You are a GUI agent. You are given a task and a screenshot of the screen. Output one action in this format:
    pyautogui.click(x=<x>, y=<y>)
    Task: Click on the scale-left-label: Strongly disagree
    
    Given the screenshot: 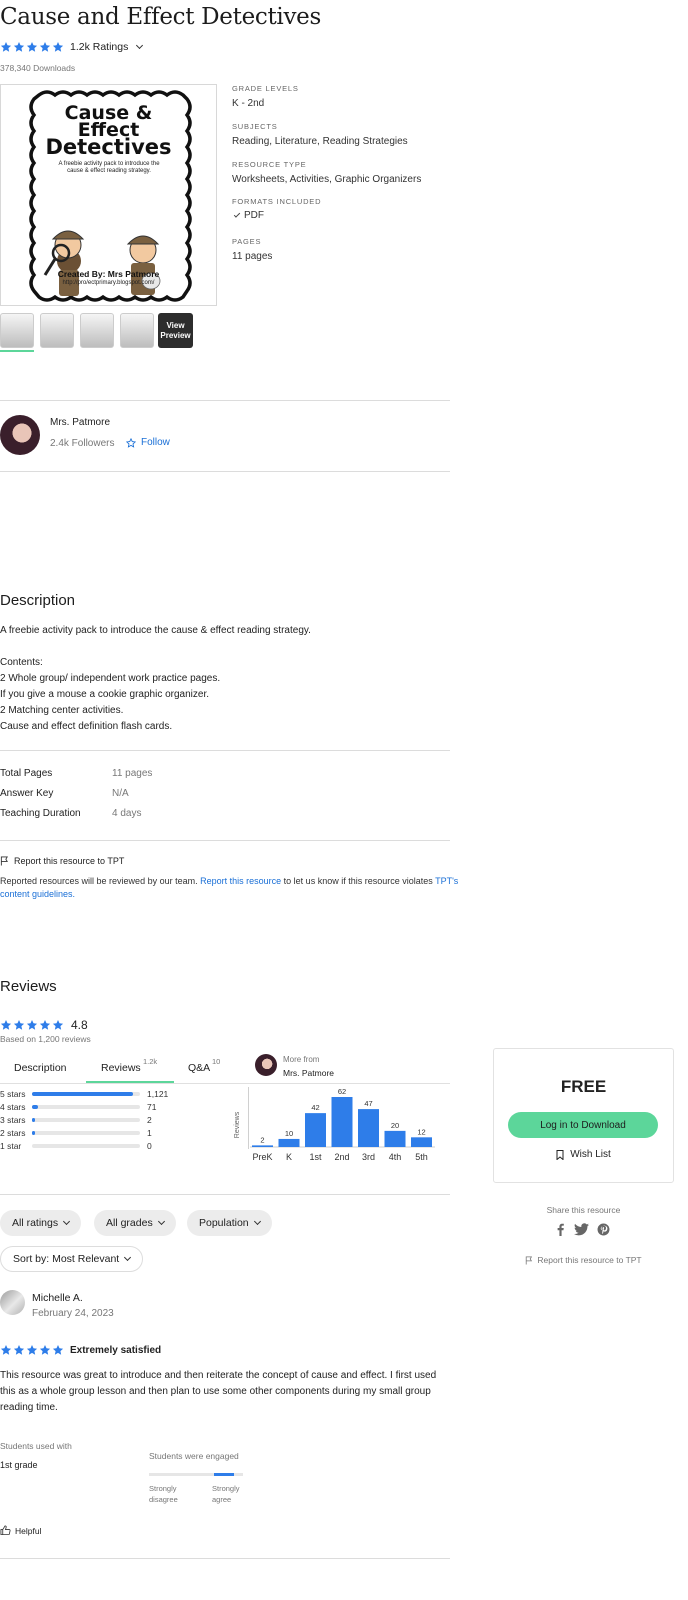 What is the action you would take?
    pyautogui.click(x=163, y=1494)
    